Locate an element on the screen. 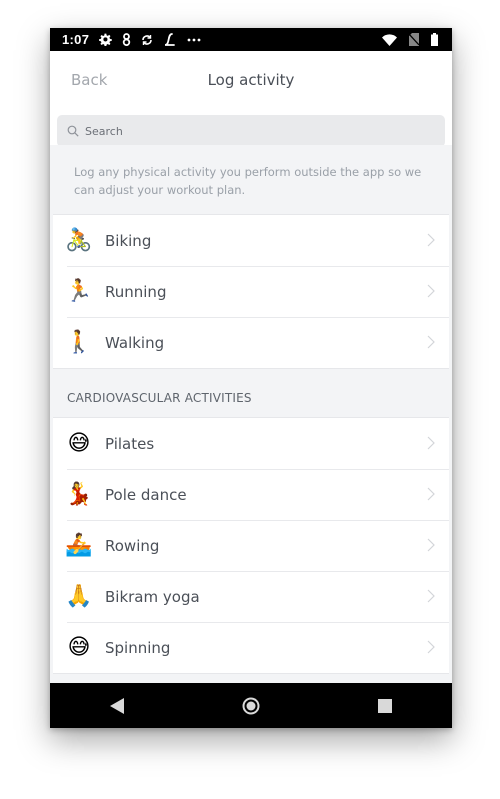 The image size is (500, 799). sync-icon is located at coordinates (147, 39).